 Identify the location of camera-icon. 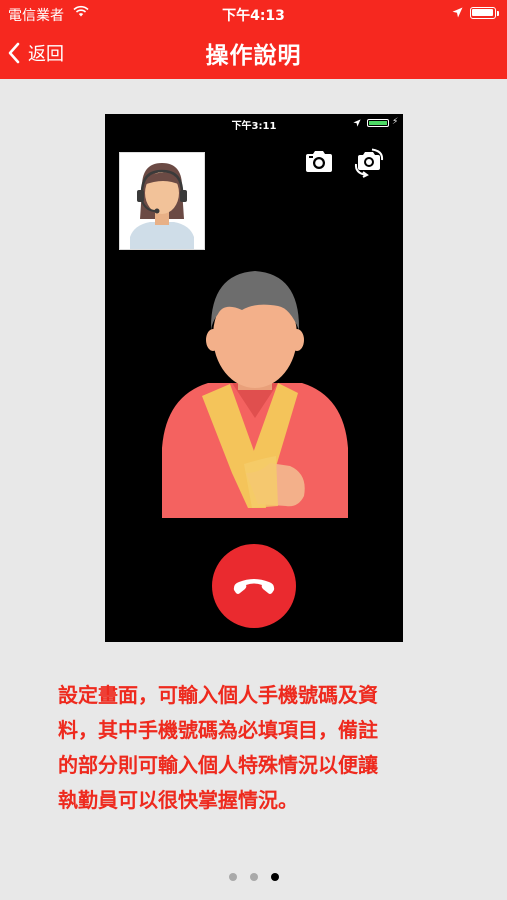
(319, 161).